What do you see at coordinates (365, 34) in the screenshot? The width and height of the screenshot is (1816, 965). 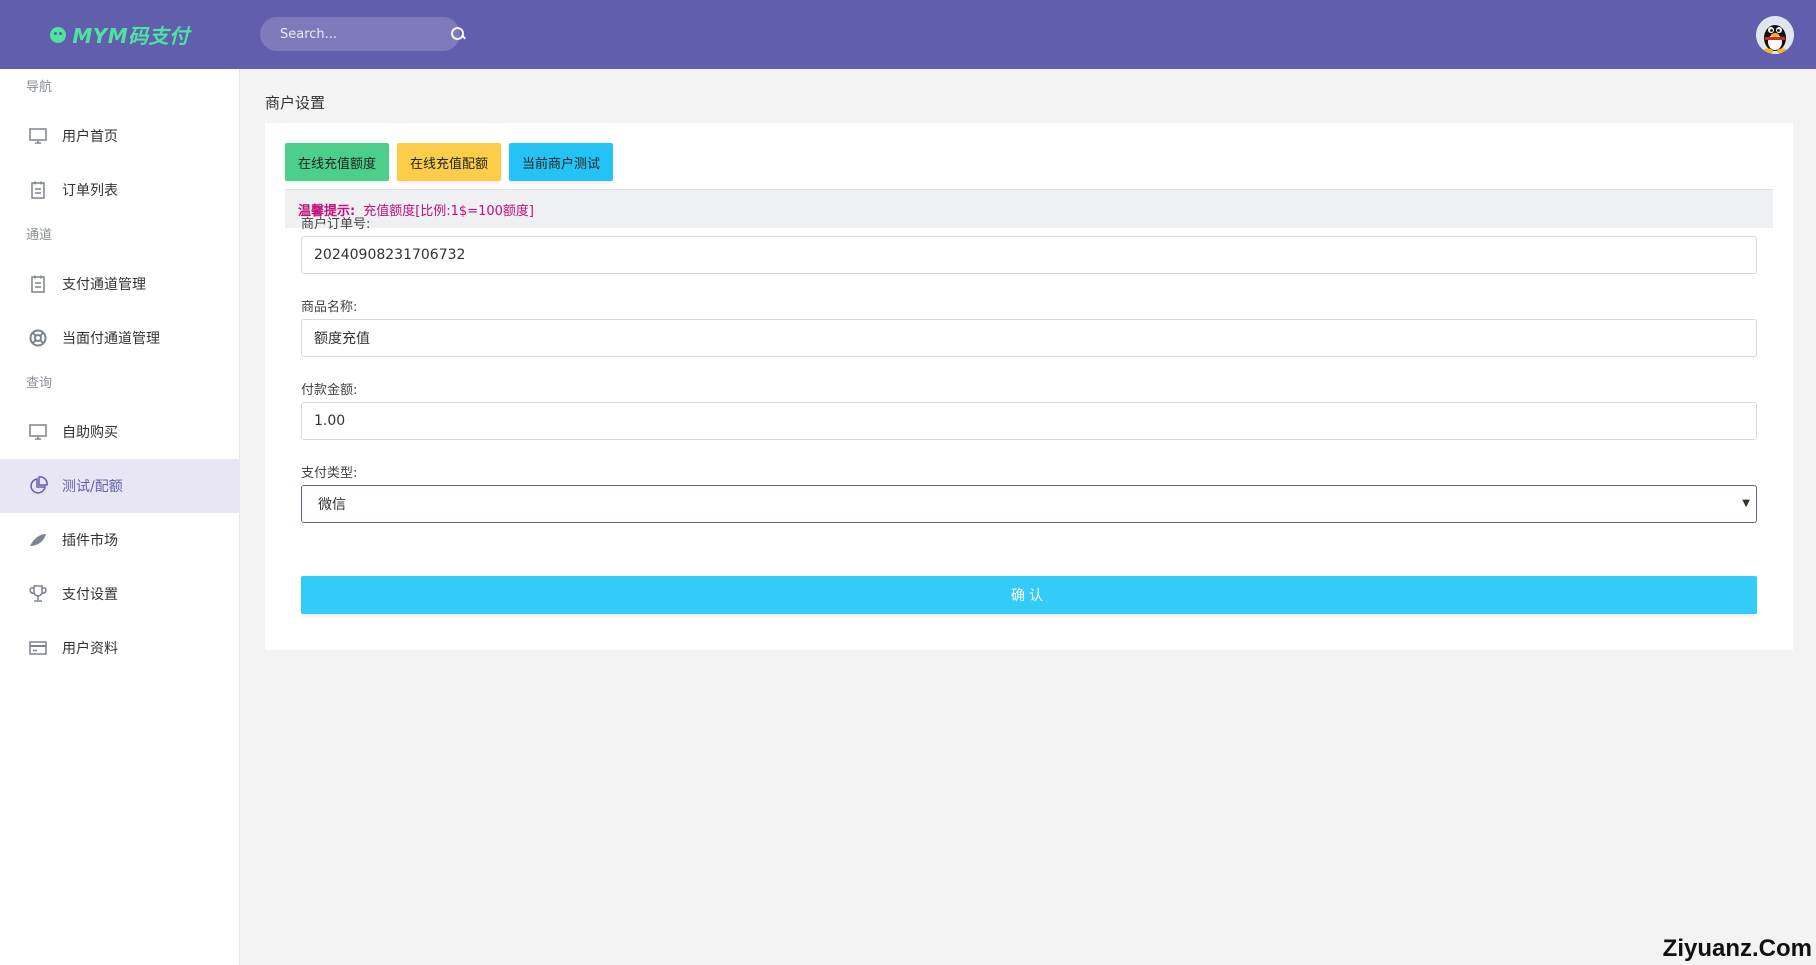 I see `search-input` at bounding box center [365, 34].